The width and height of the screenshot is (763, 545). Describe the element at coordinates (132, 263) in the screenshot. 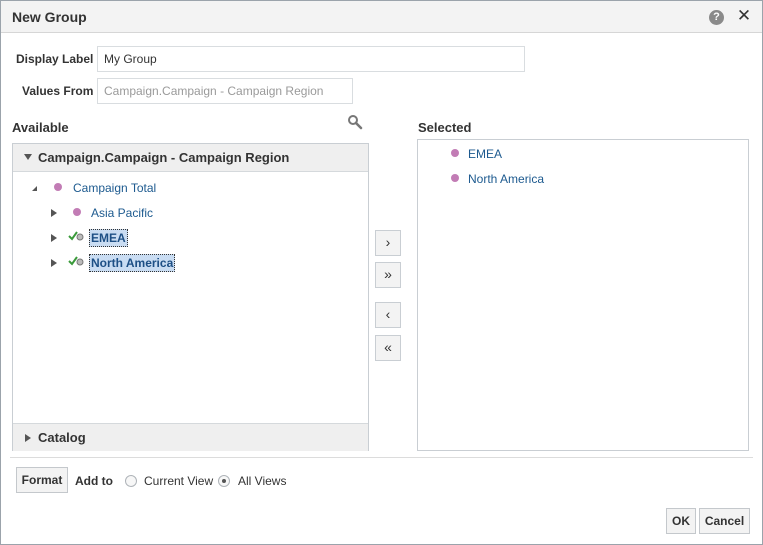

I see `tree-item-label: North America` at that location.